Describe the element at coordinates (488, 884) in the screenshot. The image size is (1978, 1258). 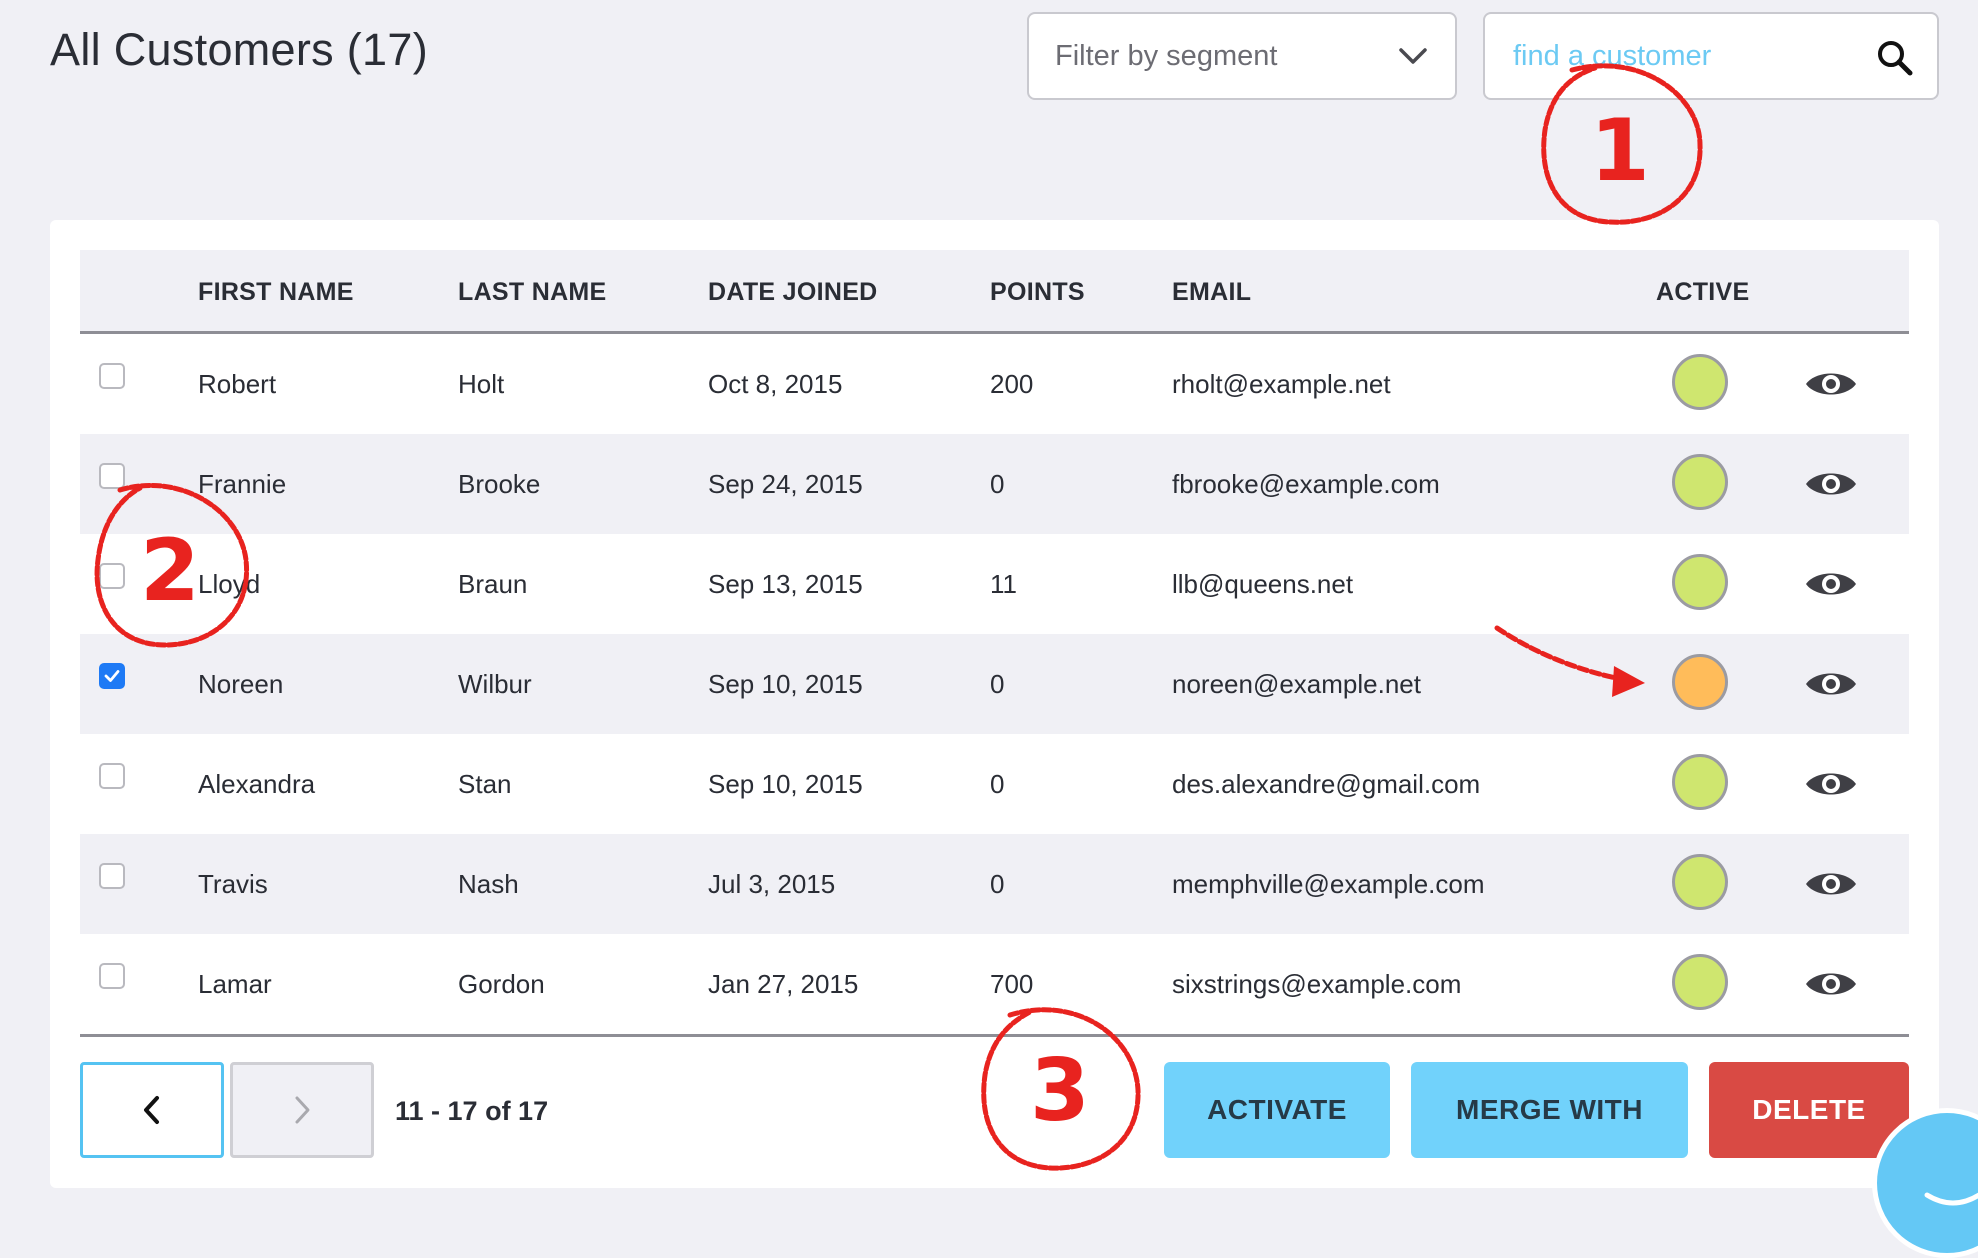
I see `cell-last-name: Nash` at that location.